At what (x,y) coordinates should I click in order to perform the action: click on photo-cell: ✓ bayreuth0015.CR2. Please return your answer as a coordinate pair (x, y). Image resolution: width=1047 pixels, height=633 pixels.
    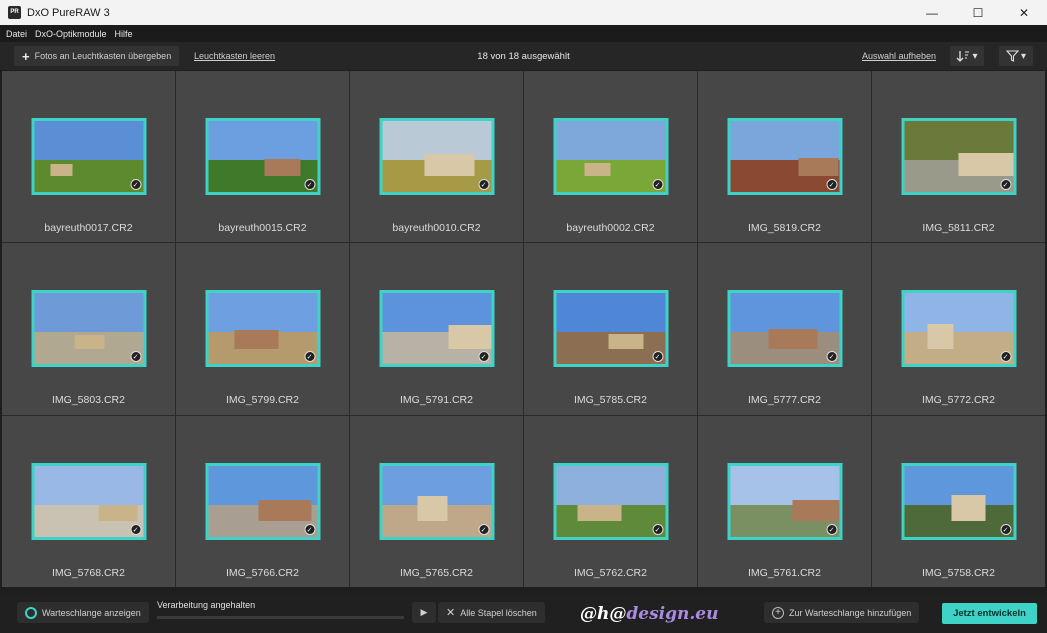
    Looking at the image, I should click on (262, 157).